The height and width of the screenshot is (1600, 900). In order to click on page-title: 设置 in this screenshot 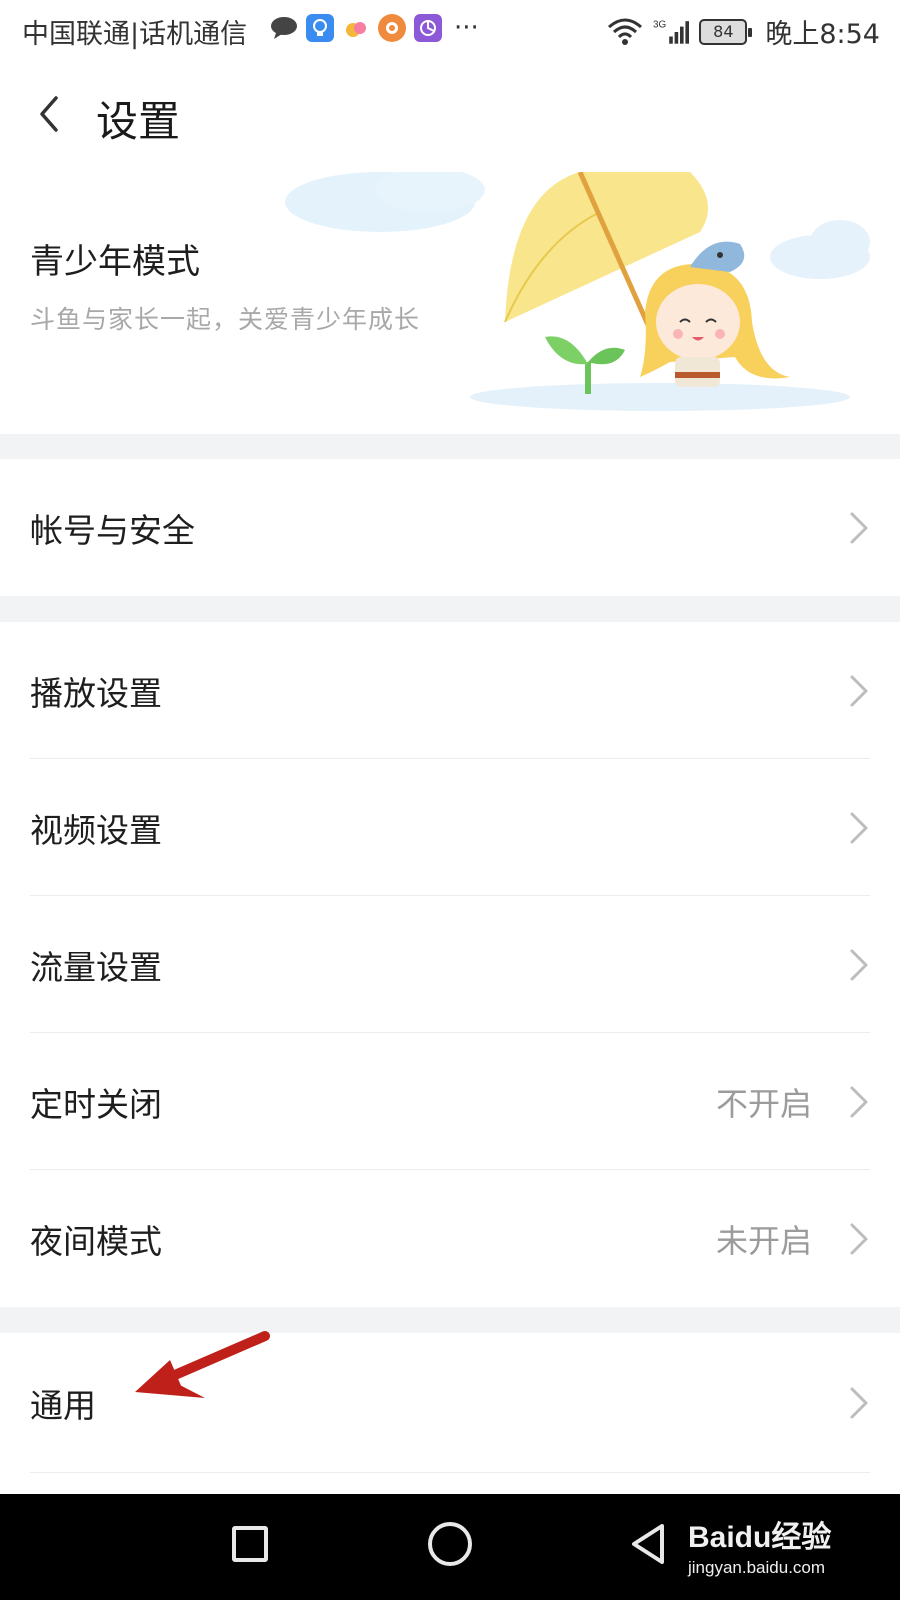, I will do `click(138, 121)`.